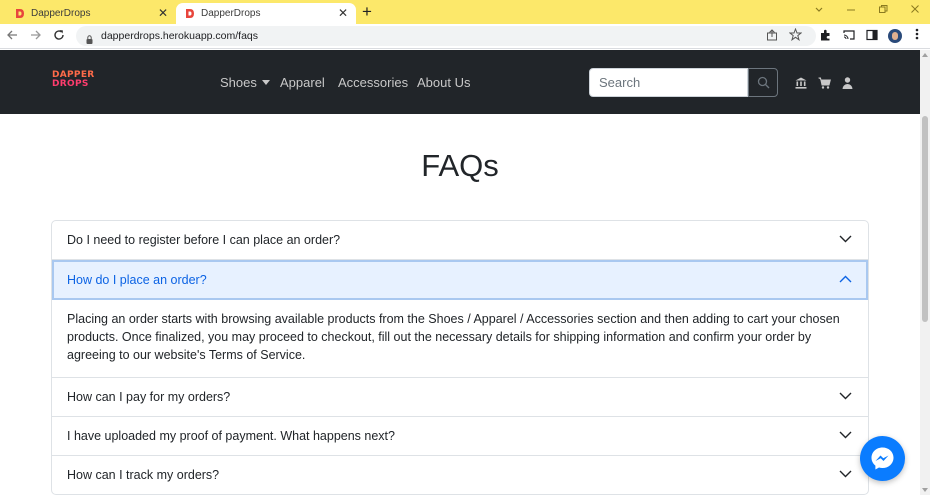  Describe the element at coordinates (89, 37) in the screenshot. I see `lock-icon` at that location.